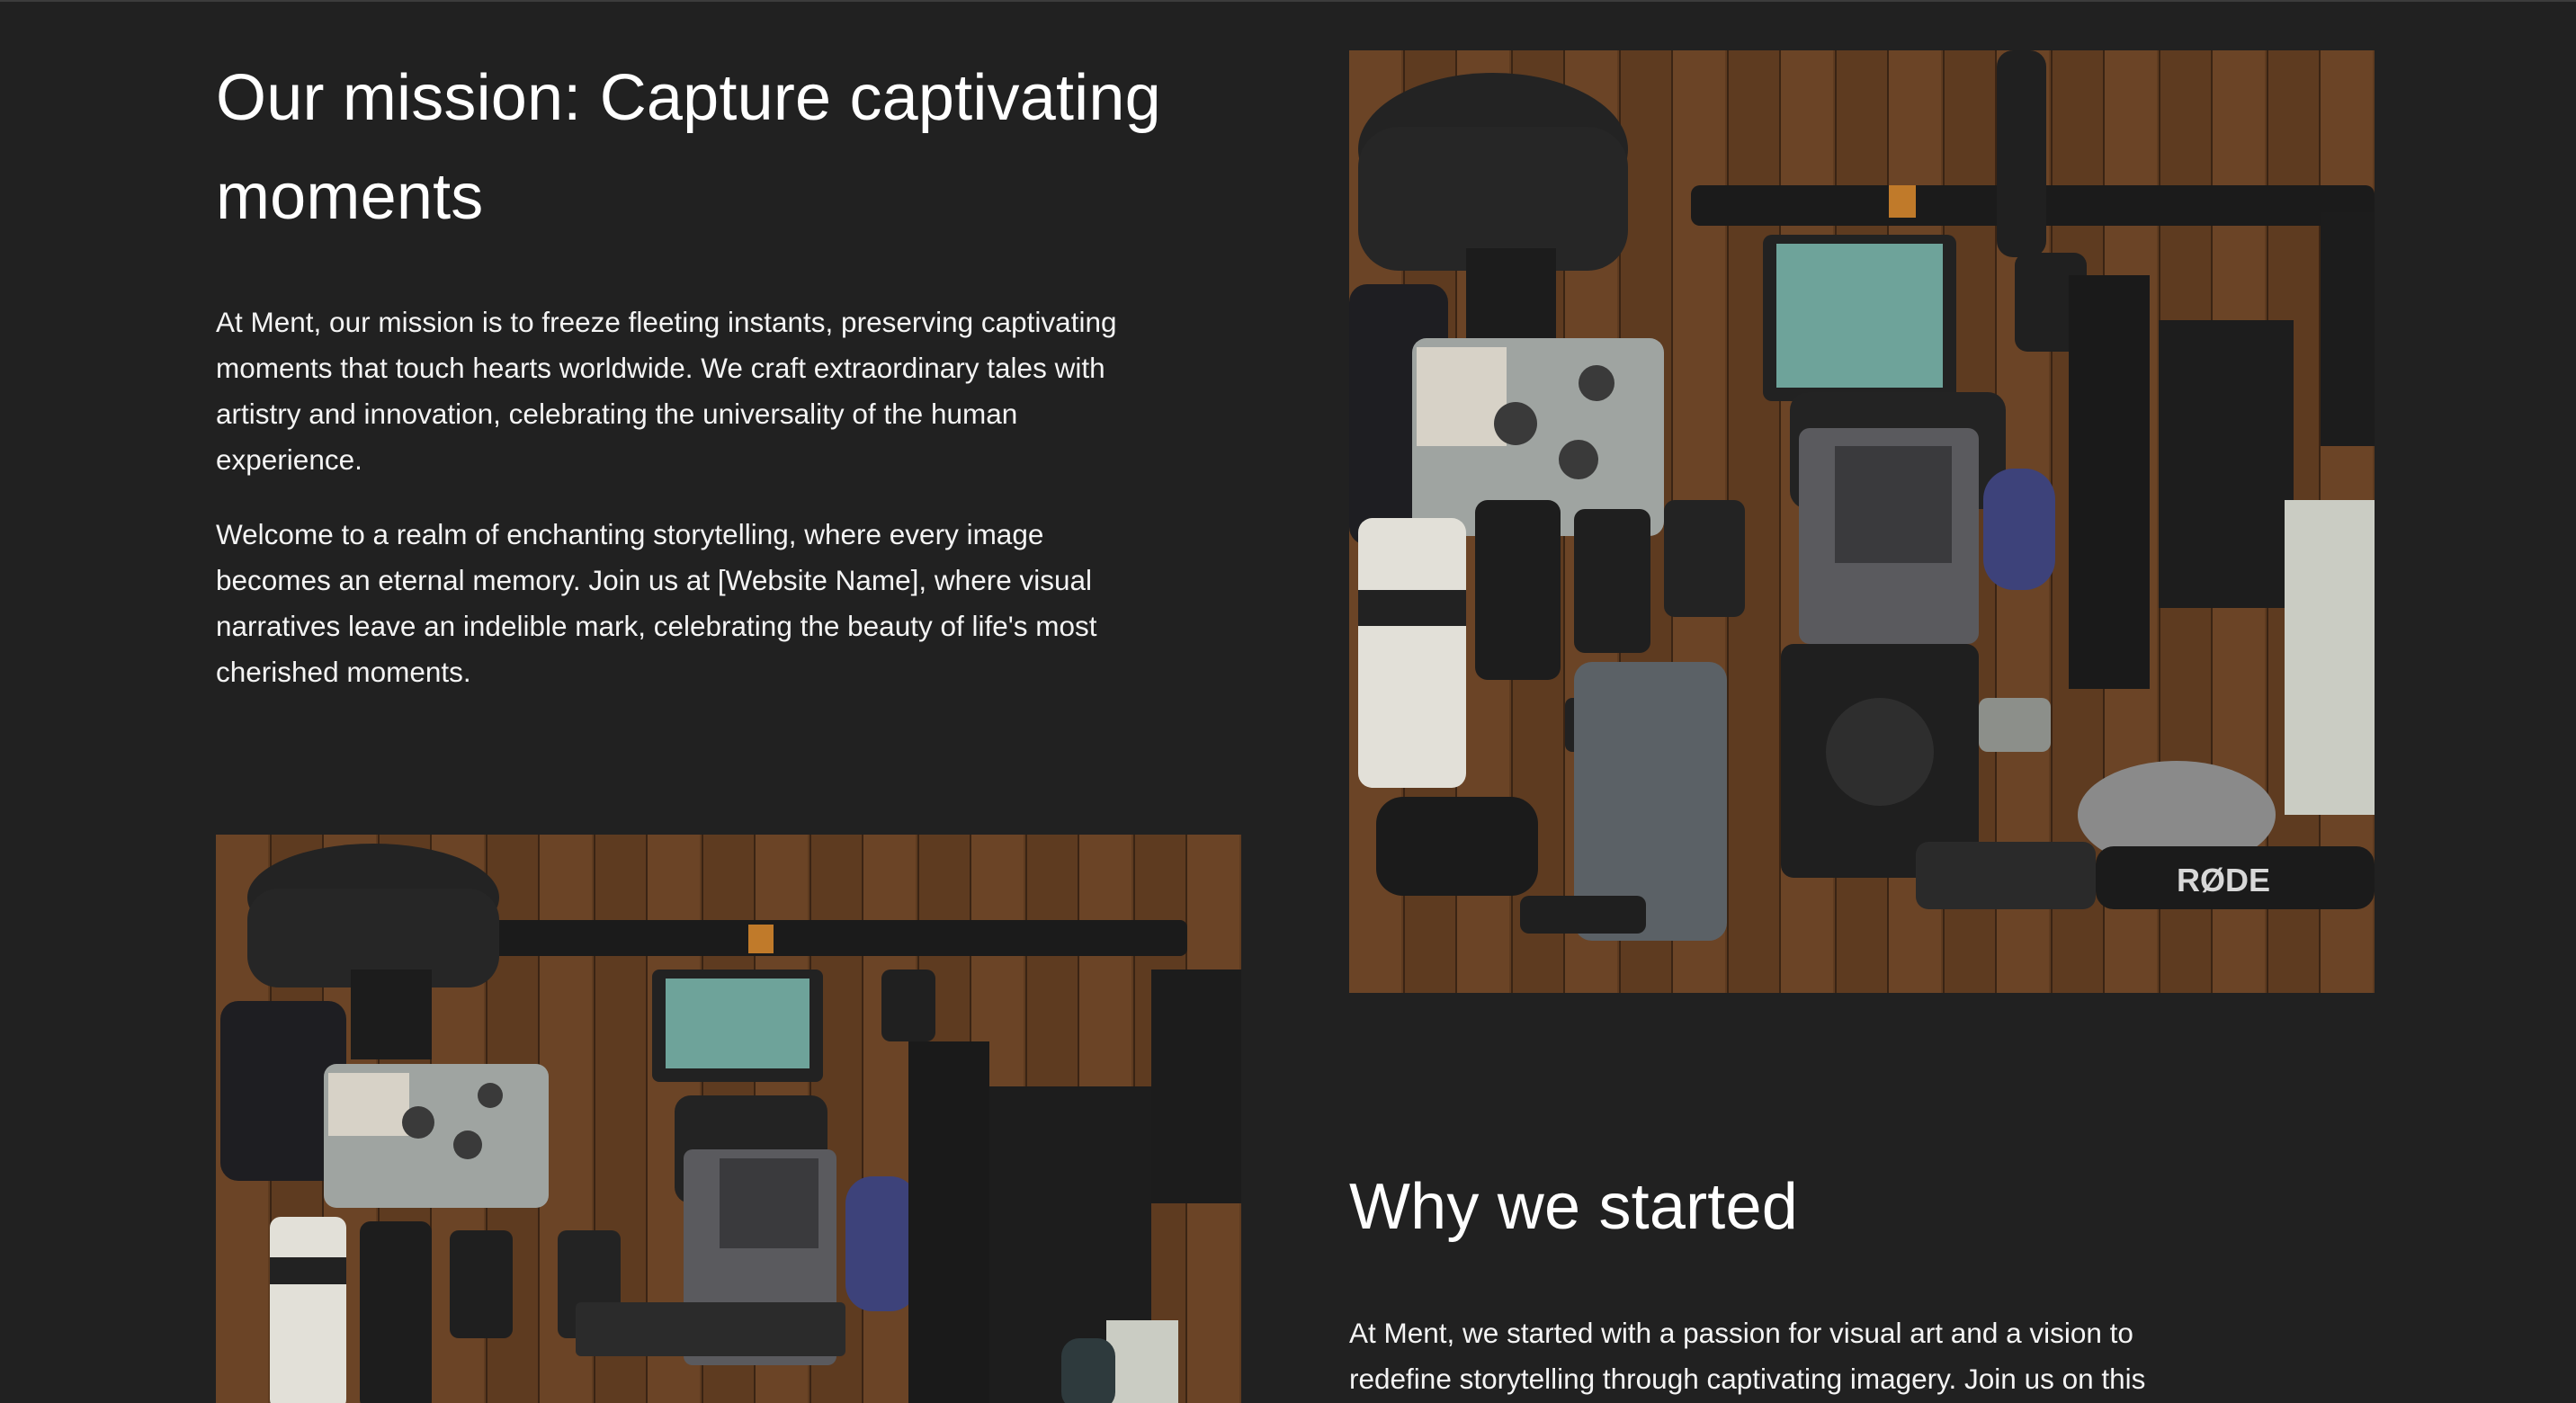  Describe the element at coordinates (688, 148) in the screenshot. I see `mission-heading: Our mission: Capture captivating moments` at that location.